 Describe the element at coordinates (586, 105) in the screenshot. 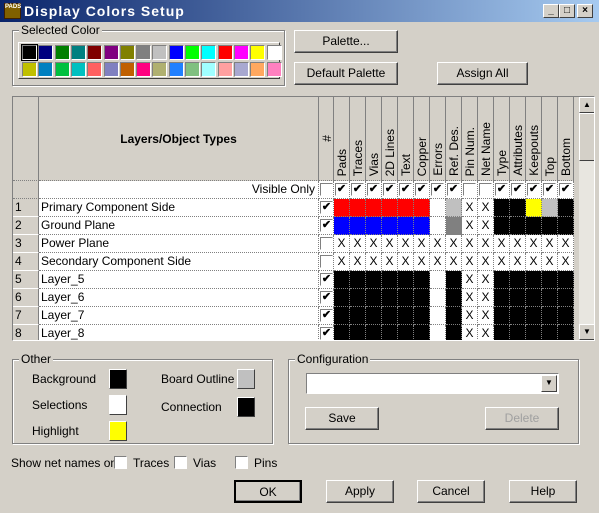

I see `scroll-up-button: ▲` at that location.